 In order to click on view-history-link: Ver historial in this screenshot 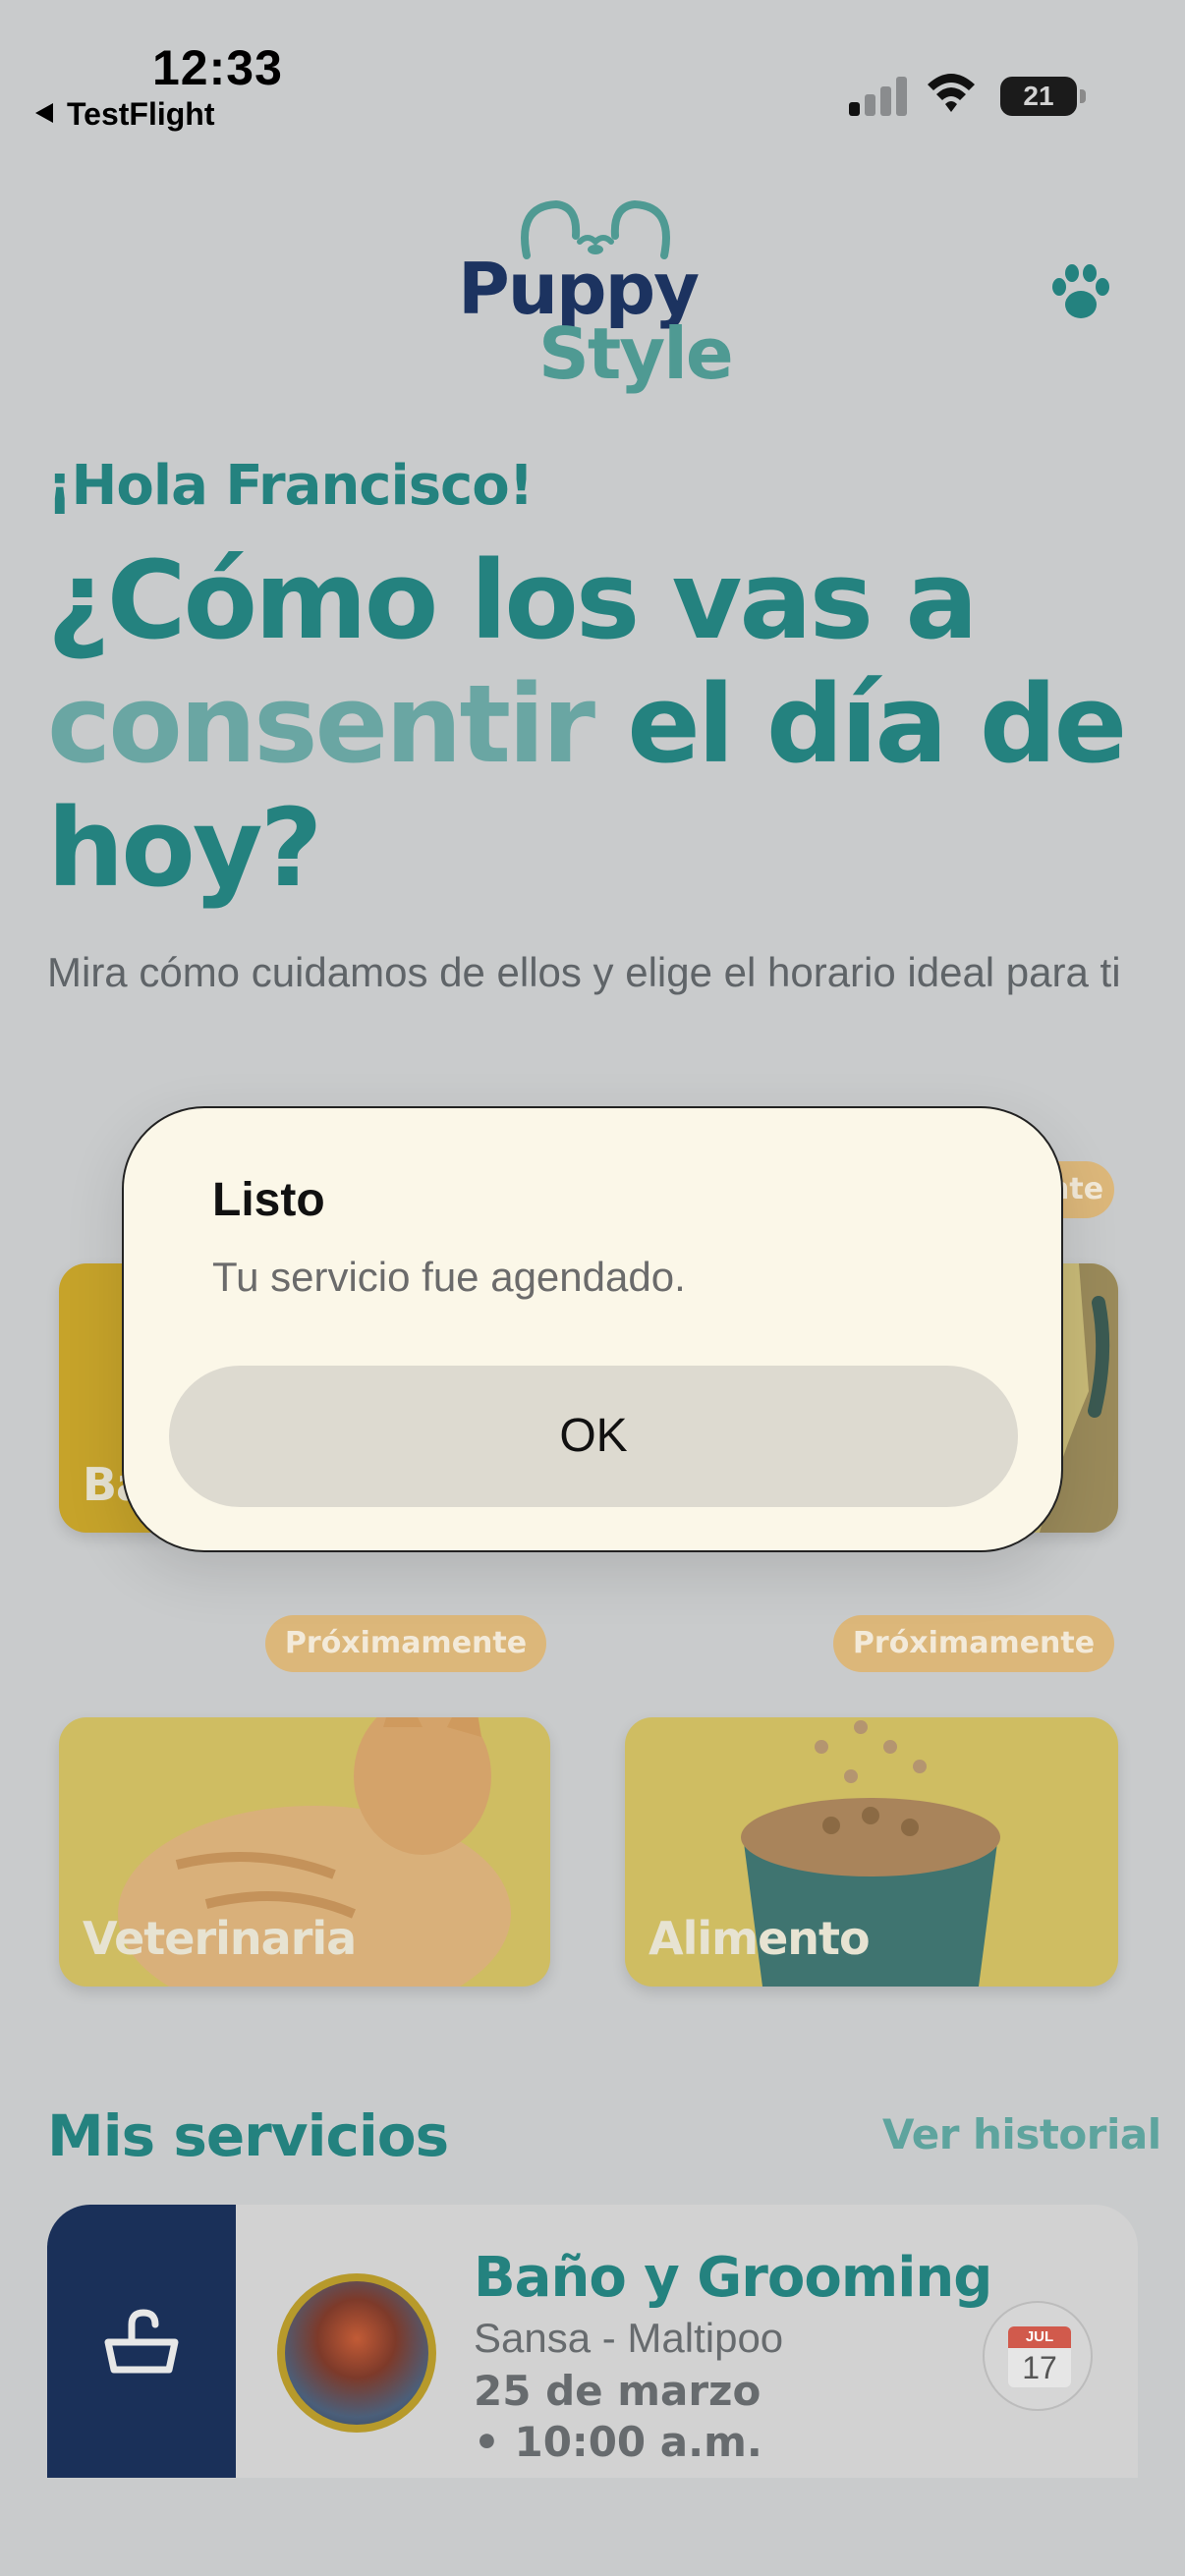, I will do `click(1022, 2134)`.